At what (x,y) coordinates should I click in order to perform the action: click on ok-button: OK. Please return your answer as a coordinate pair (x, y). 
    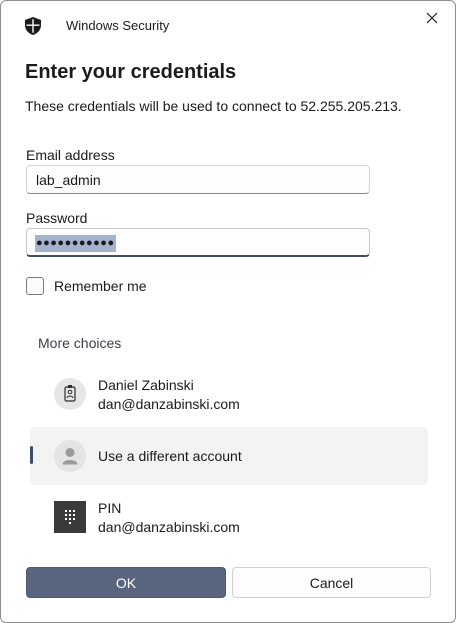
    Looking at the image, I should click on (126, 582).